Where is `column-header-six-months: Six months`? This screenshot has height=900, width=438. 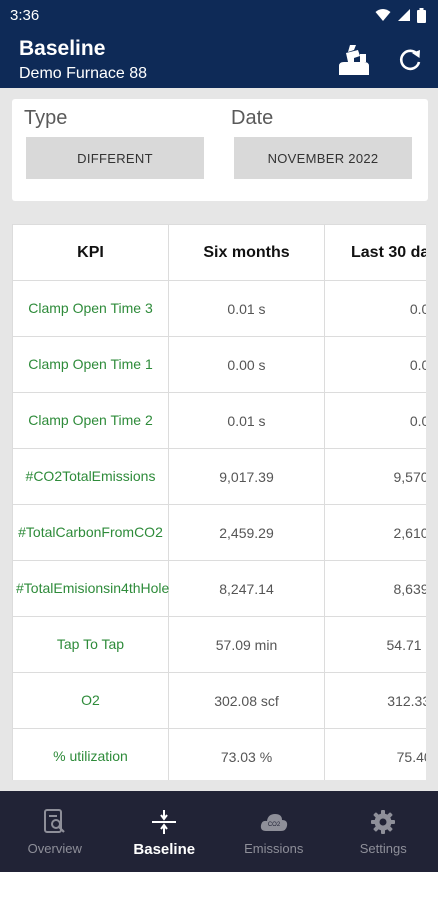
column-header-six-months: Six months is located at coordinates (246, 252).